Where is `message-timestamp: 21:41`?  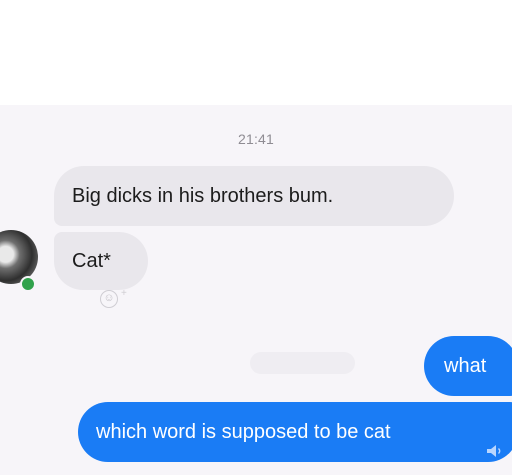
message-timestamp: 21:41 is located at coordinates (256, 139).